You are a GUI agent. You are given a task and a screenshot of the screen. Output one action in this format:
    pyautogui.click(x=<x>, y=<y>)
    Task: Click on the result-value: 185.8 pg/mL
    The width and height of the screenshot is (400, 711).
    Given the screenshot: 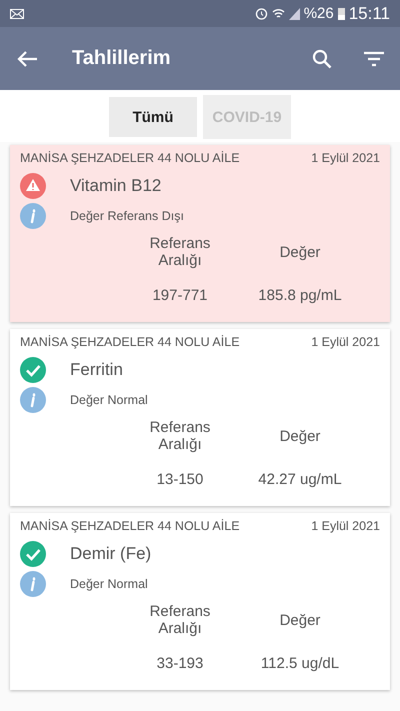 What is the action you would take?
    pyautogui.click(x=300, y=295)
    